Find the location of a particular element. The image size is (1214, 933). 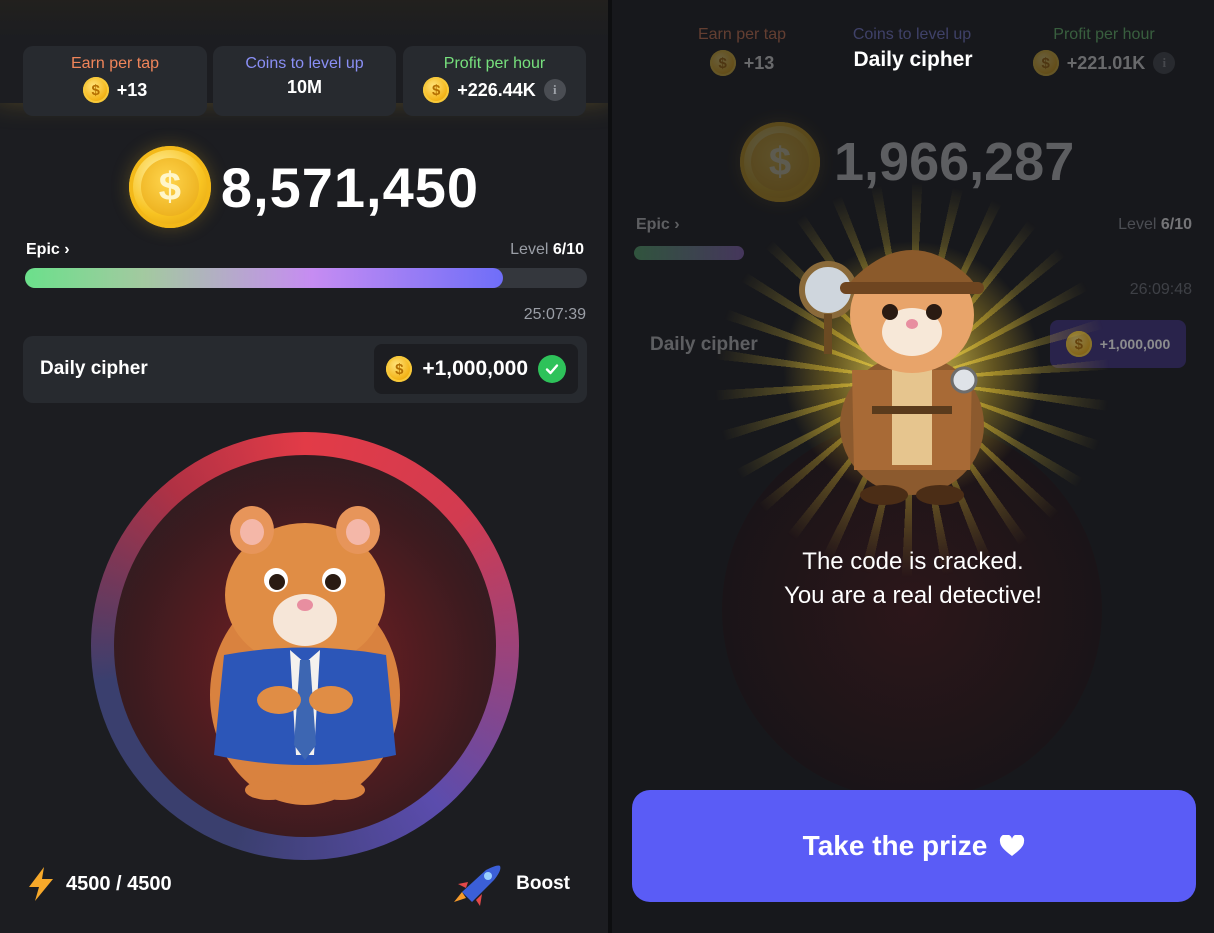

rank-label: Epic is located at coordinates (43, 249).